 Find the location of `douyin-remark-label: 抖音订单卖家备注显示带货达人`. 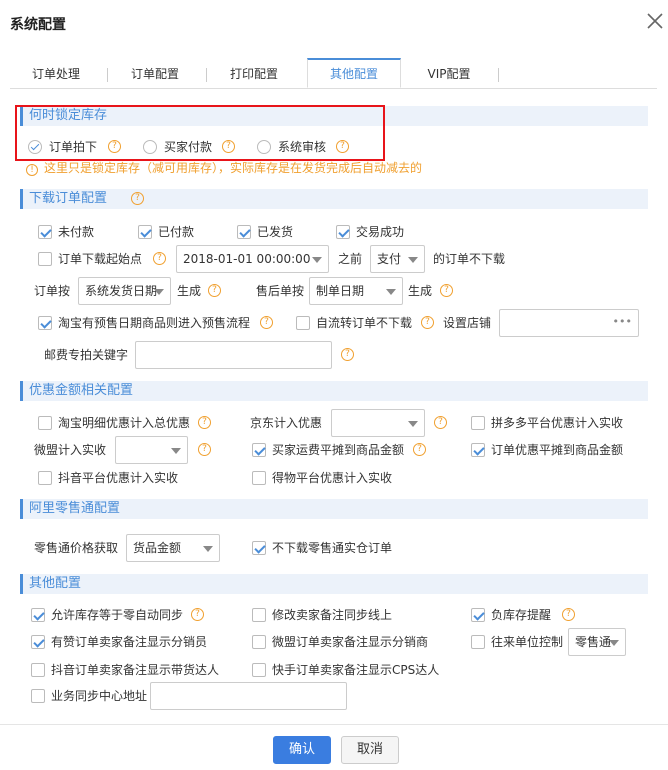

douyin-remark-label: 抖音订单卖家备注显示带货达人 is located at coordinates (135, 670).